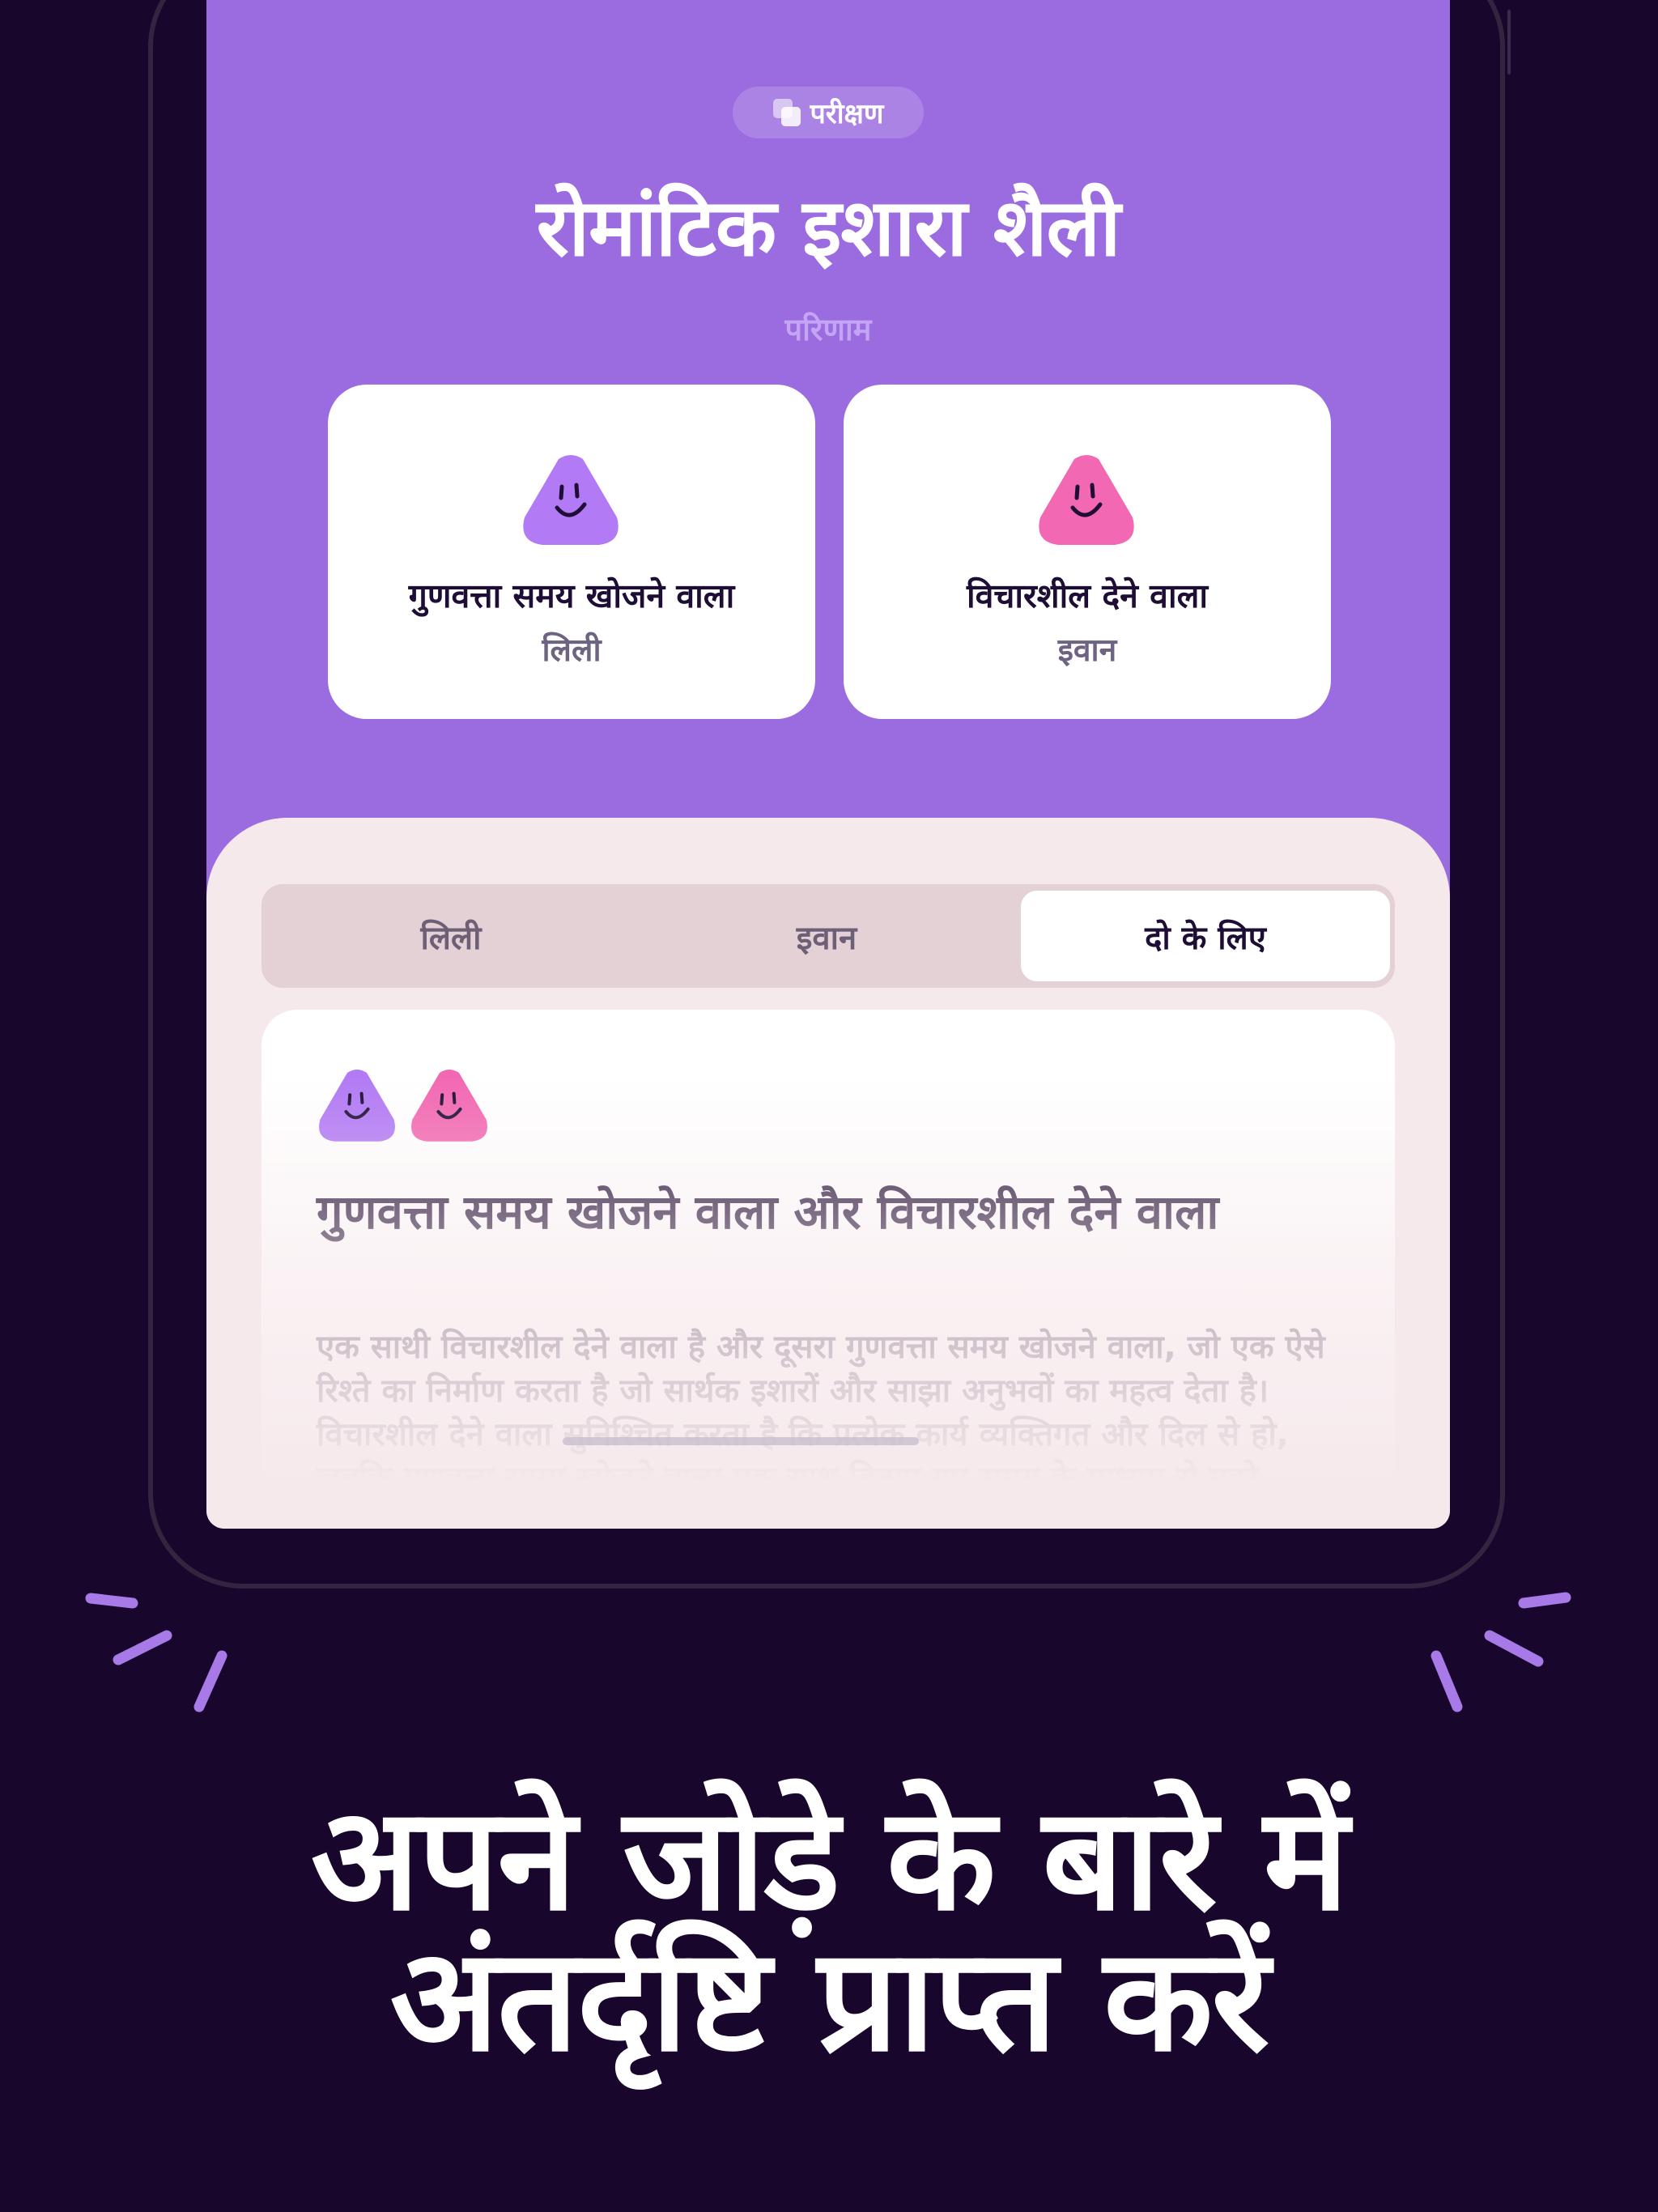  I want to click on results-label: परिणाम, so click(828, 330).